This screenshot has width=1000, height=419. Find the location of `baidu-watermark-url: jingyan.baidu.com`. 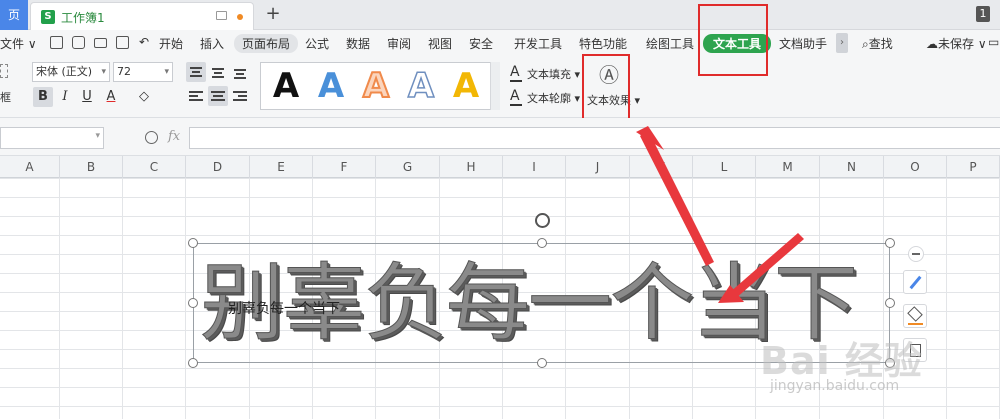

baidu-watermark-url: jingyan.baidu.com is located at coordinates (835, 386).